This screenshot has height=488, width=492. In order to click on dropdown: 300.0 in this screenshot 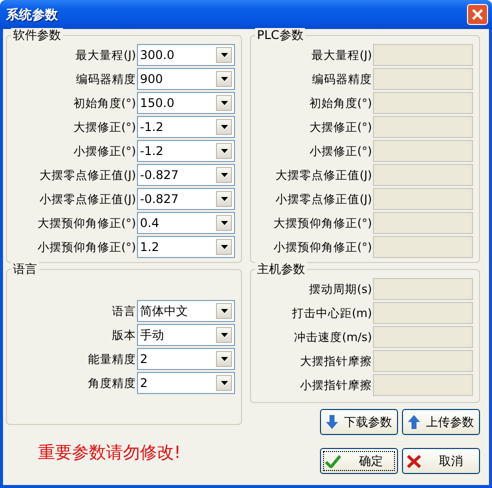, I will do `click(186, 55)`.